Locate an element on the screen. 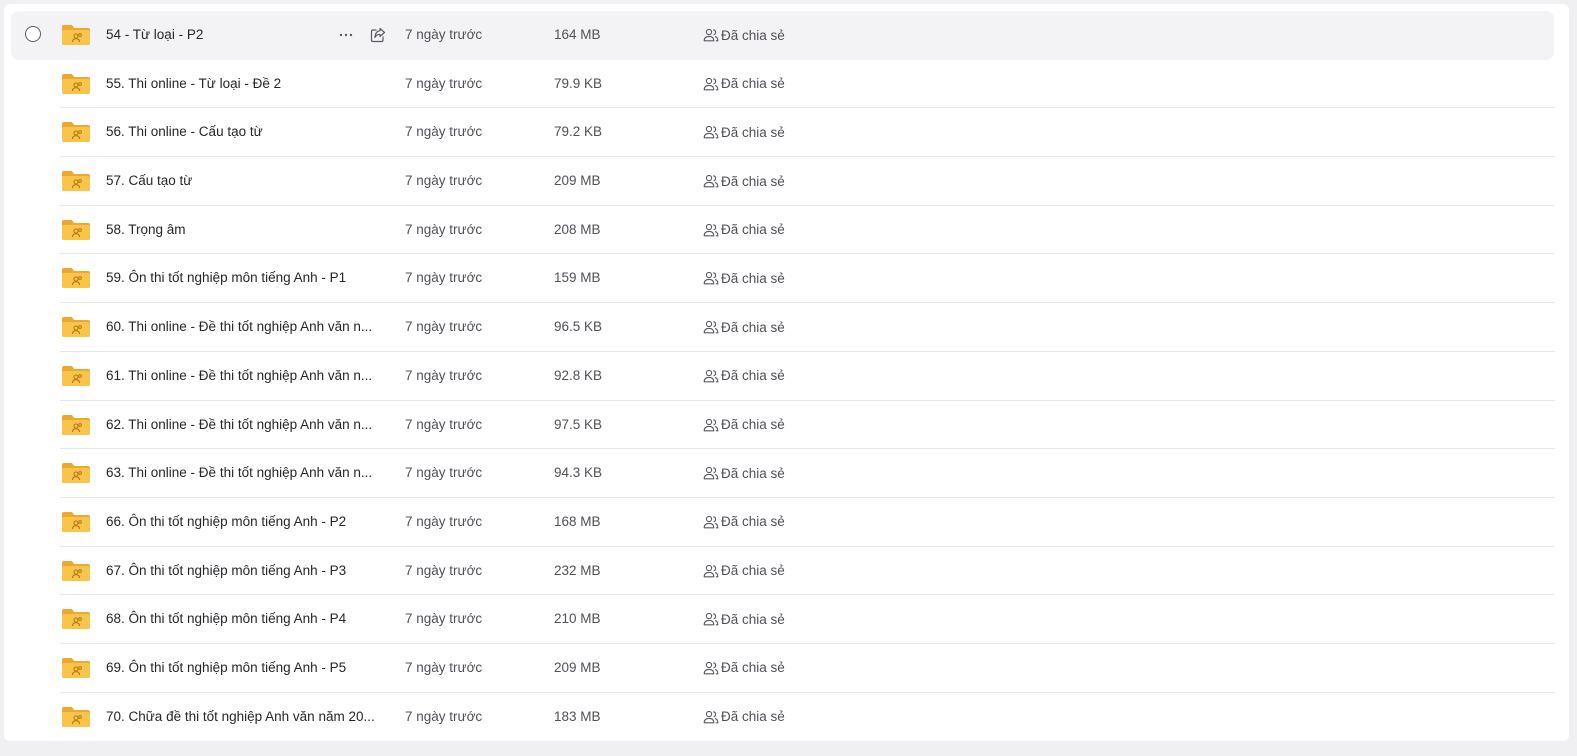 This screenshot has height=756, width=1577. file-name: 59. Ôn thi tốt nghiệp môn tiếng Anh - P1 is located at coordinates (247, 278).